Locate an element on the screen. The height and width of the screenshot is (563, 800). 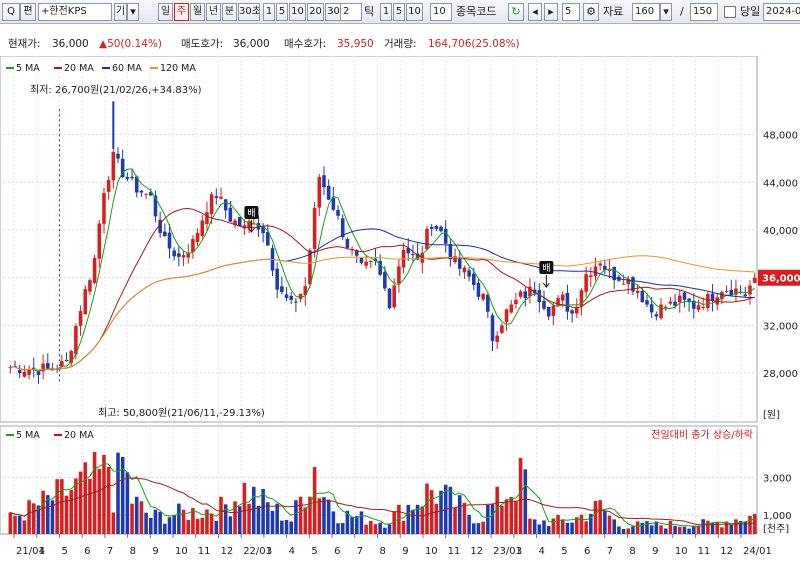
today-checkbox is located at coordinates (730, 12).